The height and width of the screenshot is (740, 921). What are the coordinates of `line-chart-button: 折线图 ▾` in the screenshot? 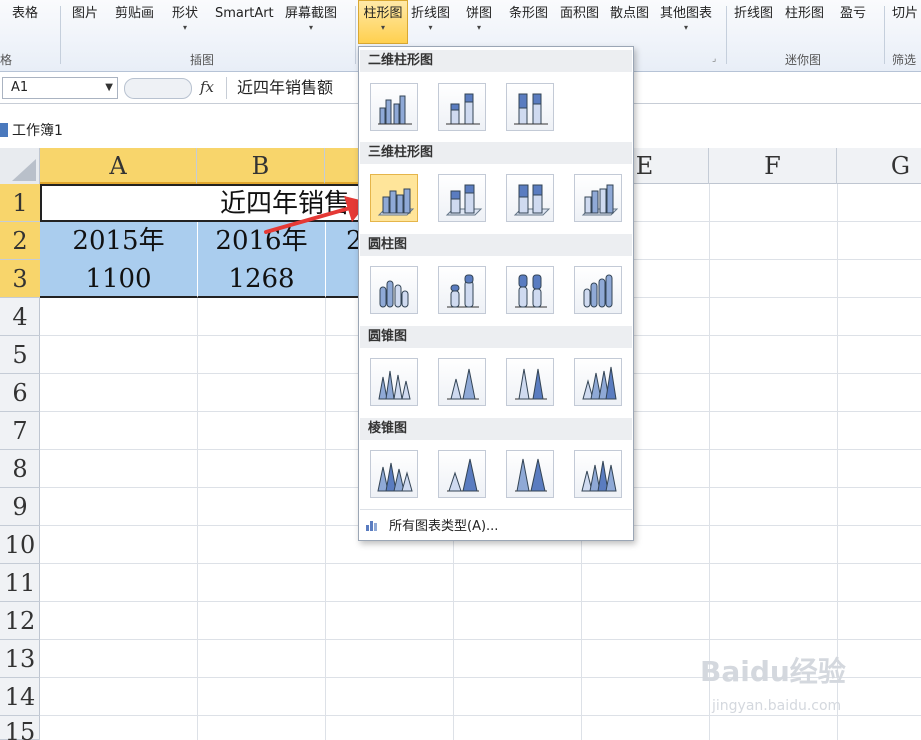 It's located at (430, 22).